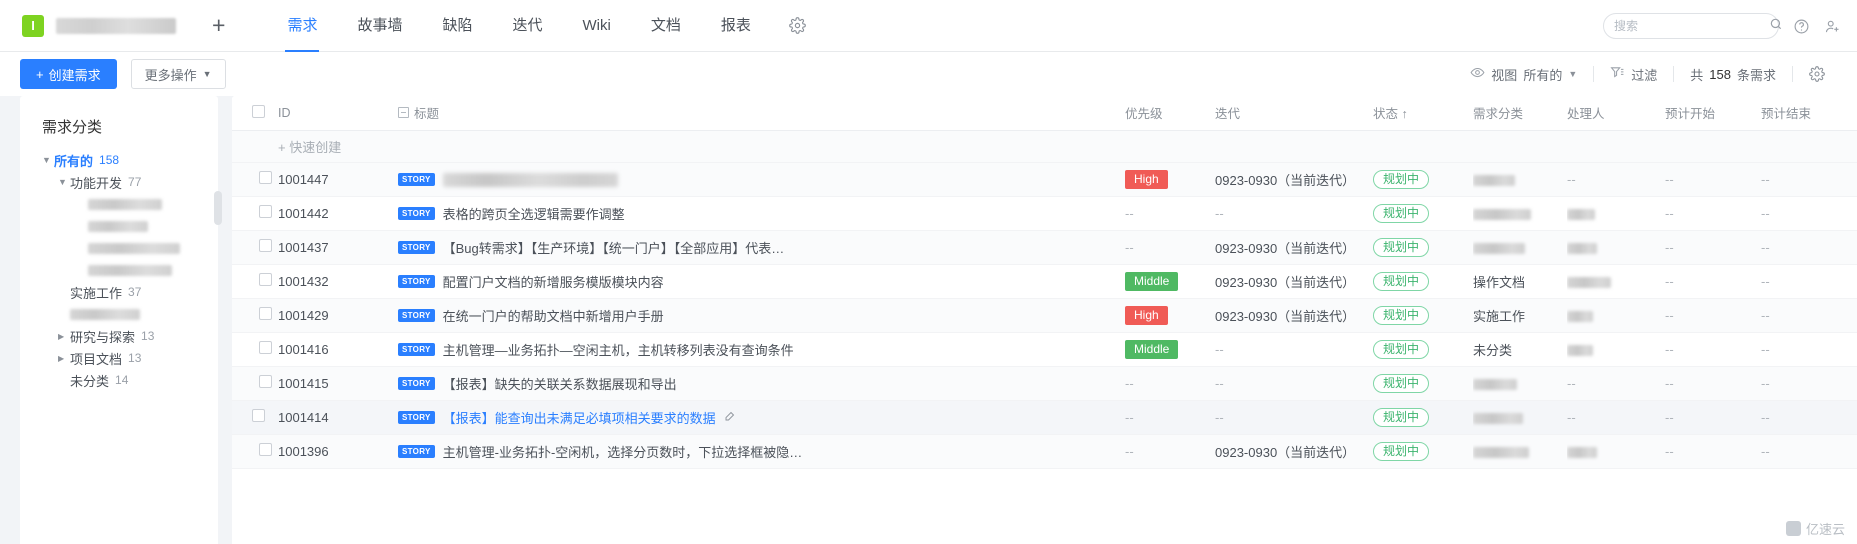 This screenshot has width=1857, height=544. I want to click on nav-item-requirements: 需求, so click(302, 26).